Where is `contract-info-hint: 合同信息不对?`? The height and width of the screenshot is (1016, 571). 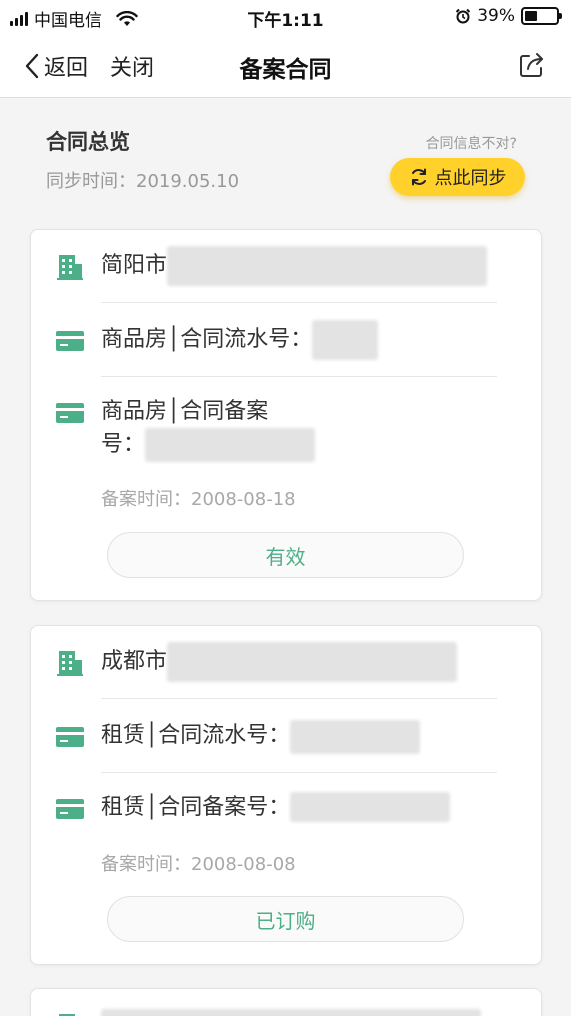 contract-info-hint: 合同信息不对? is located at coordinates (471, 144).